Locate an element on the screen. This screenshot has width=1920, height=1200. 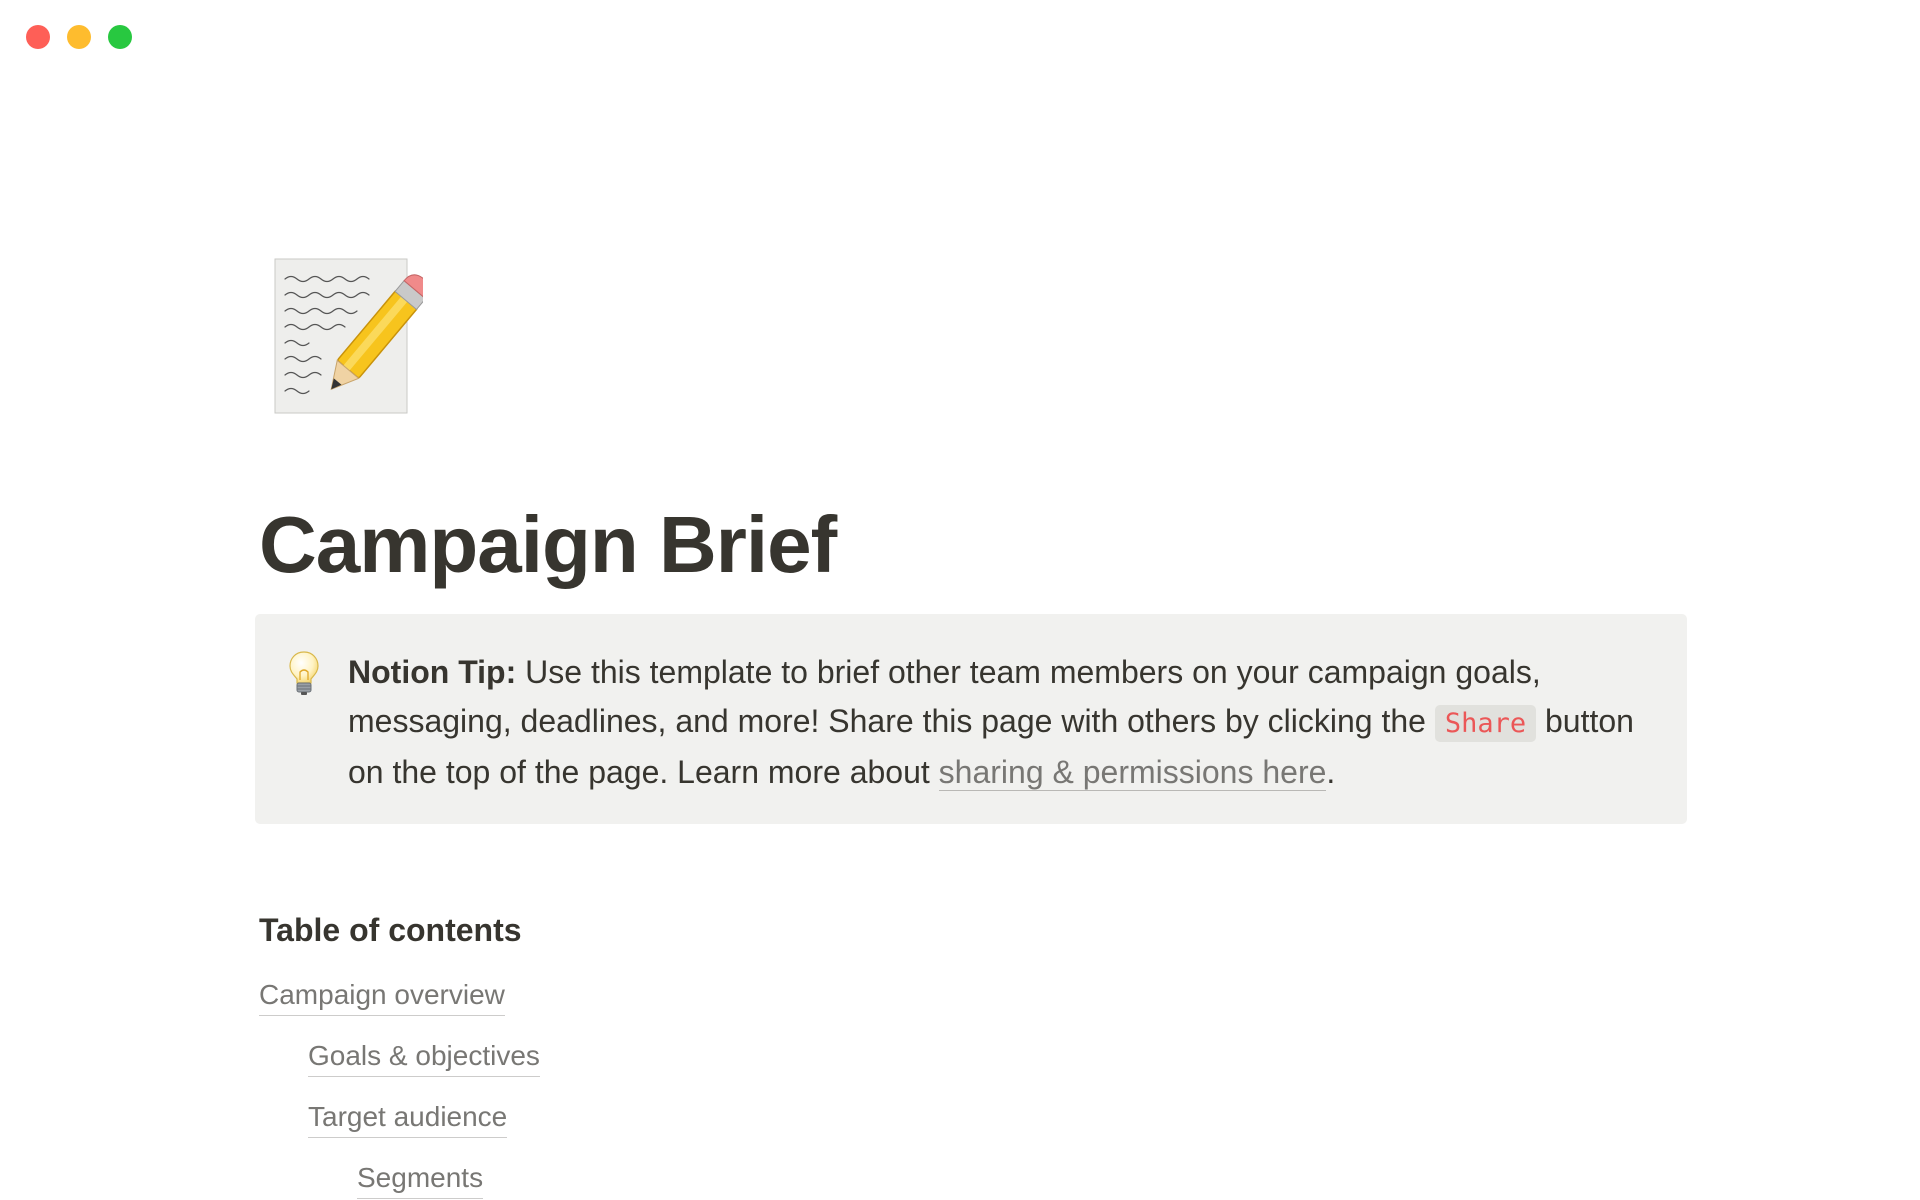
window-controls is located at coordinates (79, 37).